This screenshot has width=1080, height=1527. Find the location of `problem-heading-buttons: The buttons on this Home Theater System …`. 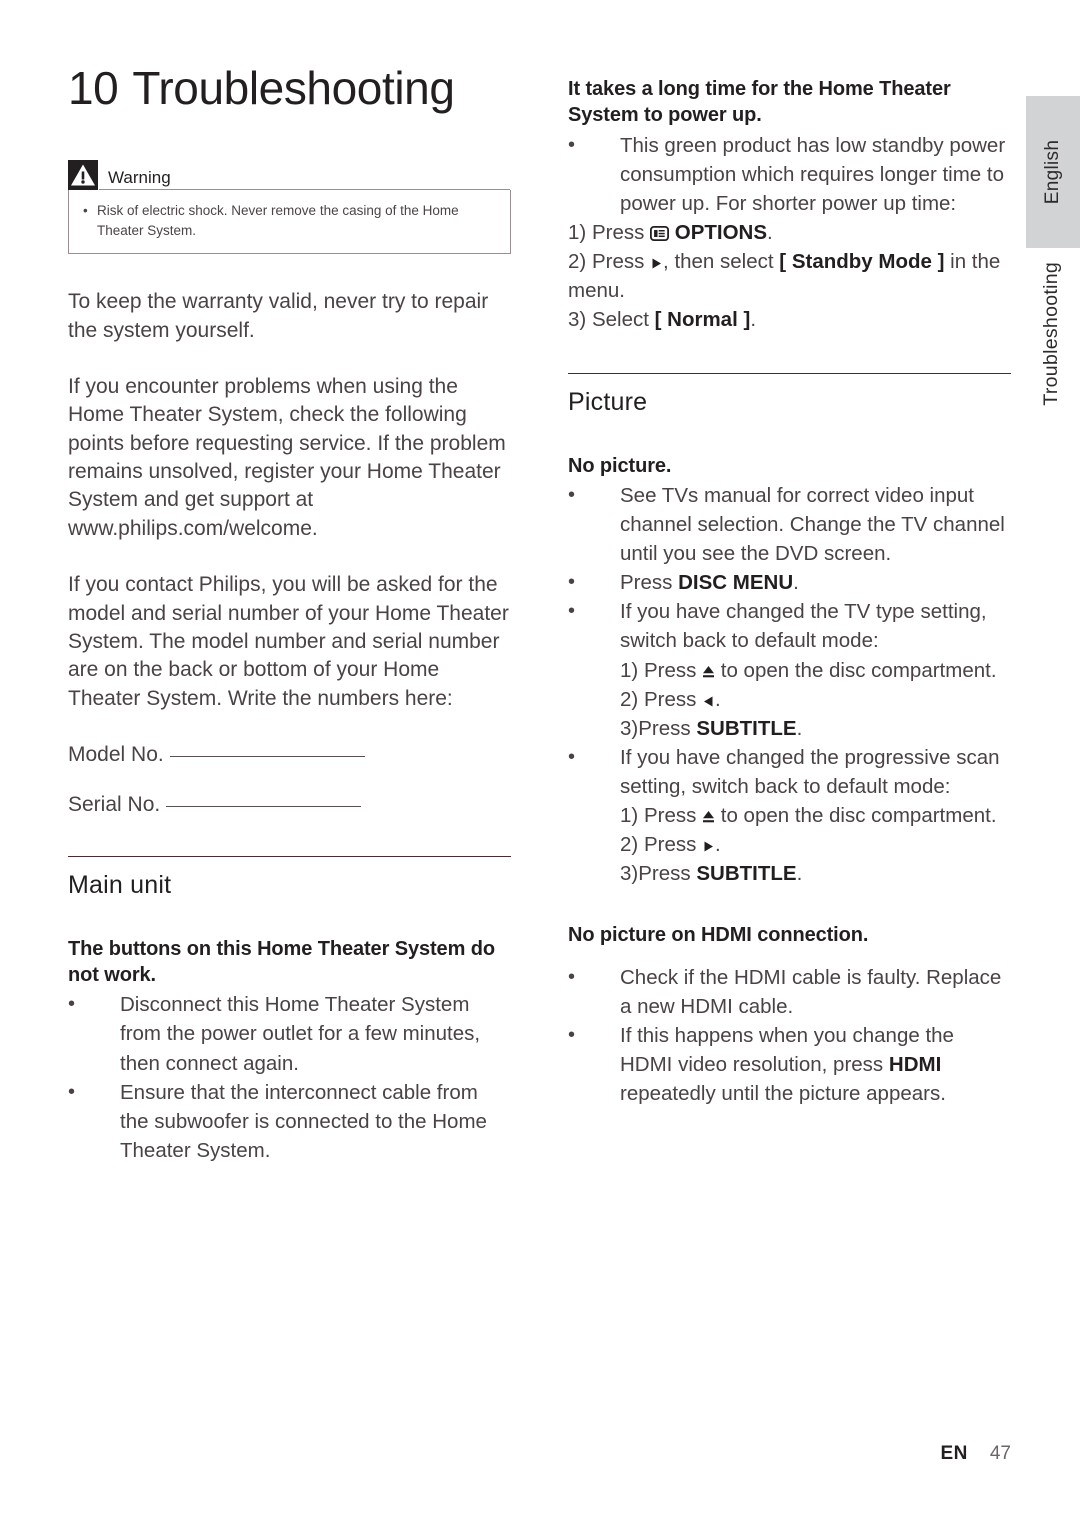

problem-heading-buttons: The buttons on this Home Theater System … is located at coordinates (281, 961).